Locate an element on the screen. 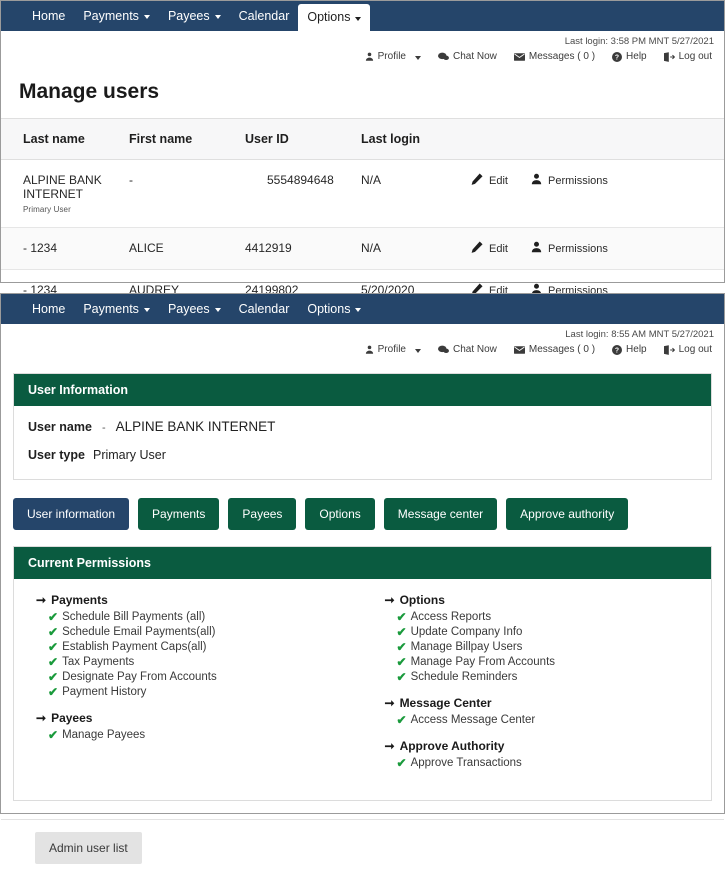  column-header-permissions is located at coordinates (627, 139).